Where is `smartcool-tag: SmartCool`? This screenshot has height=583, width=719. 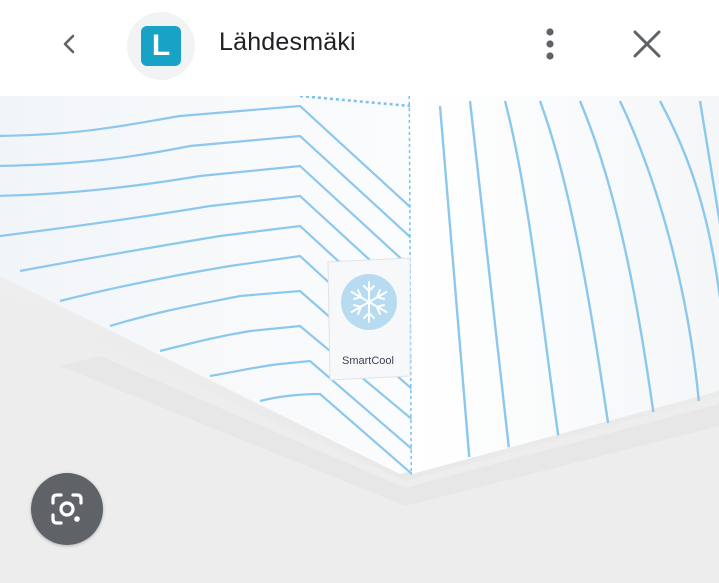
smartcool-tag: SmartCool is located at coordinates (369, 319).